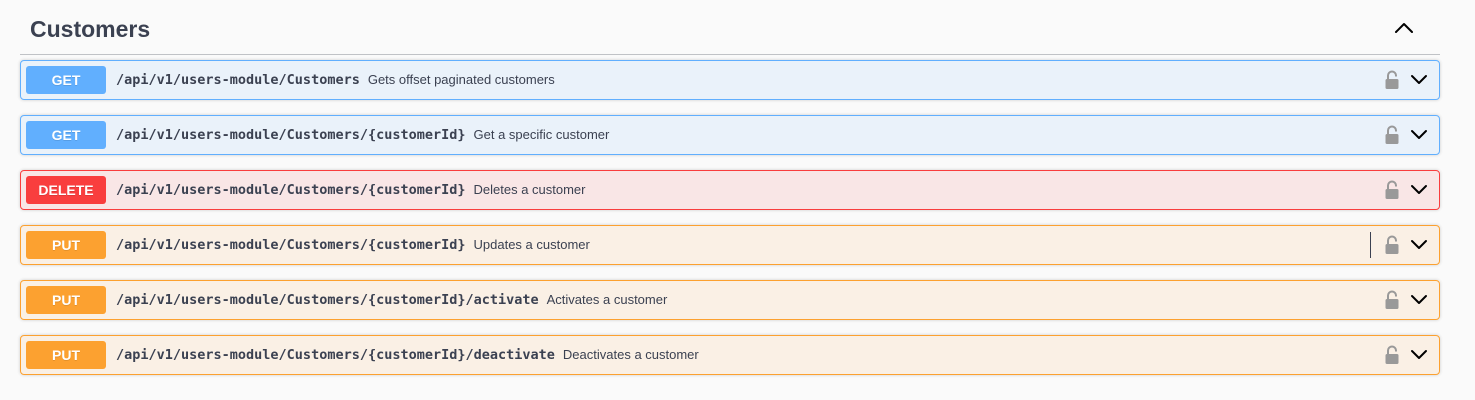 This screenshot has width=1475, height=400. Describe the element at coordinates (531, 244) in the screenshot. I see `operation-summary: Updates a customer` at that location.